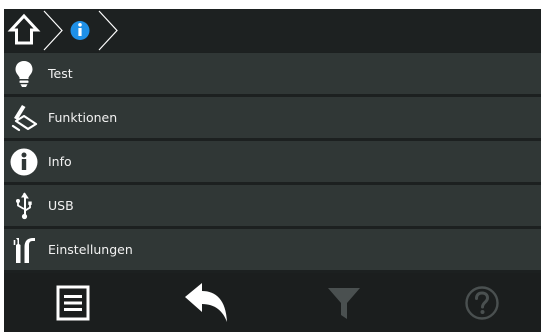  I want to click on back-button, so click(207, 302).